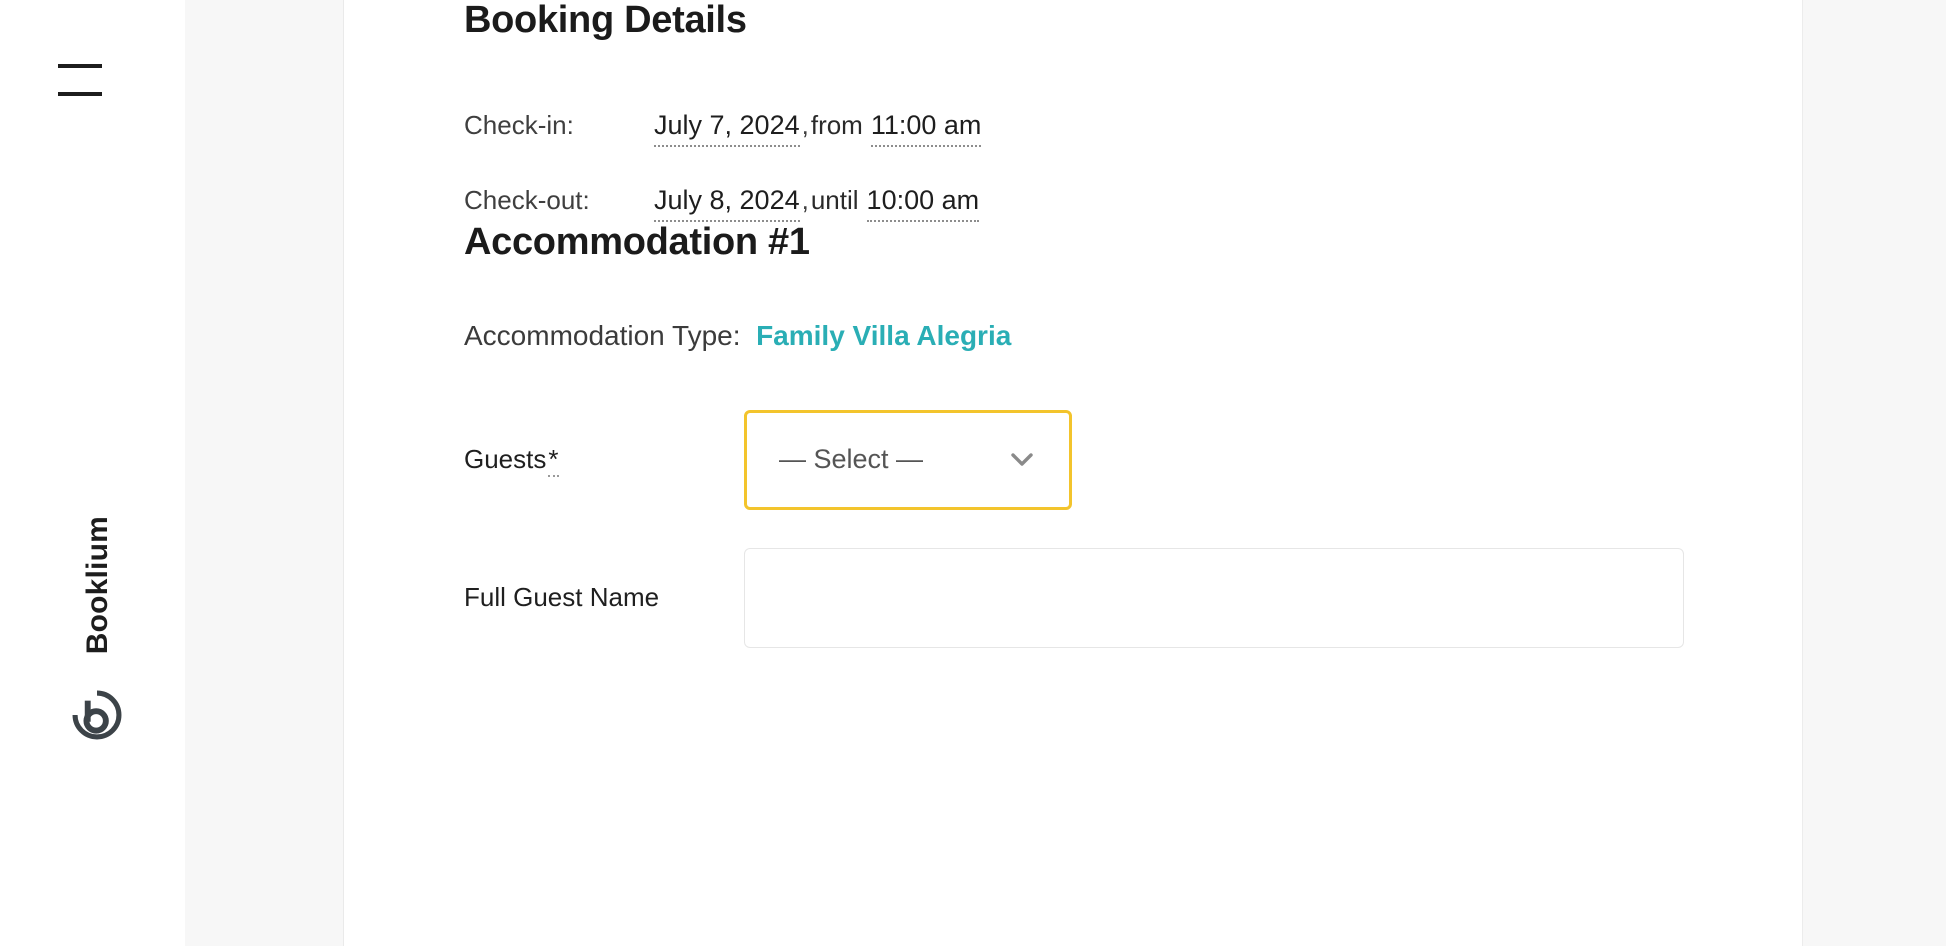  I want to click on check-out-conjunction: until, so click(834, 199).